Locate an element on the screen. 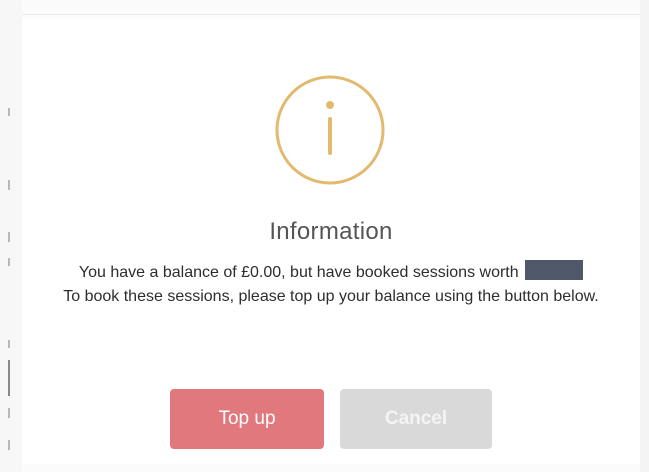 The image size is (649, 472). info-circle-icon is located at coordinates (330, 130).